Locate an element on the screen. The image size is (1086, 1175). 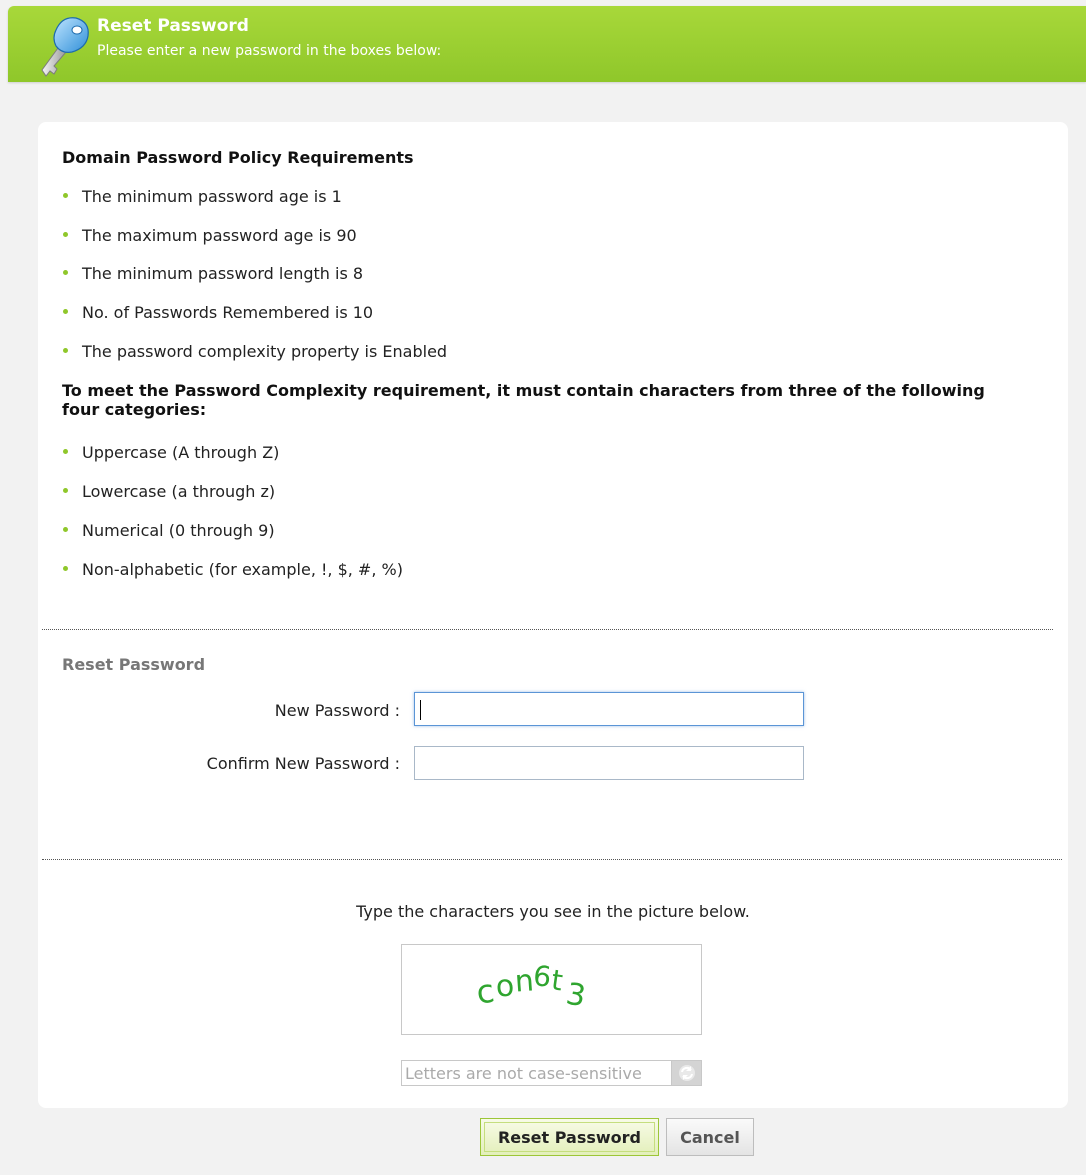
refresh-icon is located at coordinates (686, 1073).